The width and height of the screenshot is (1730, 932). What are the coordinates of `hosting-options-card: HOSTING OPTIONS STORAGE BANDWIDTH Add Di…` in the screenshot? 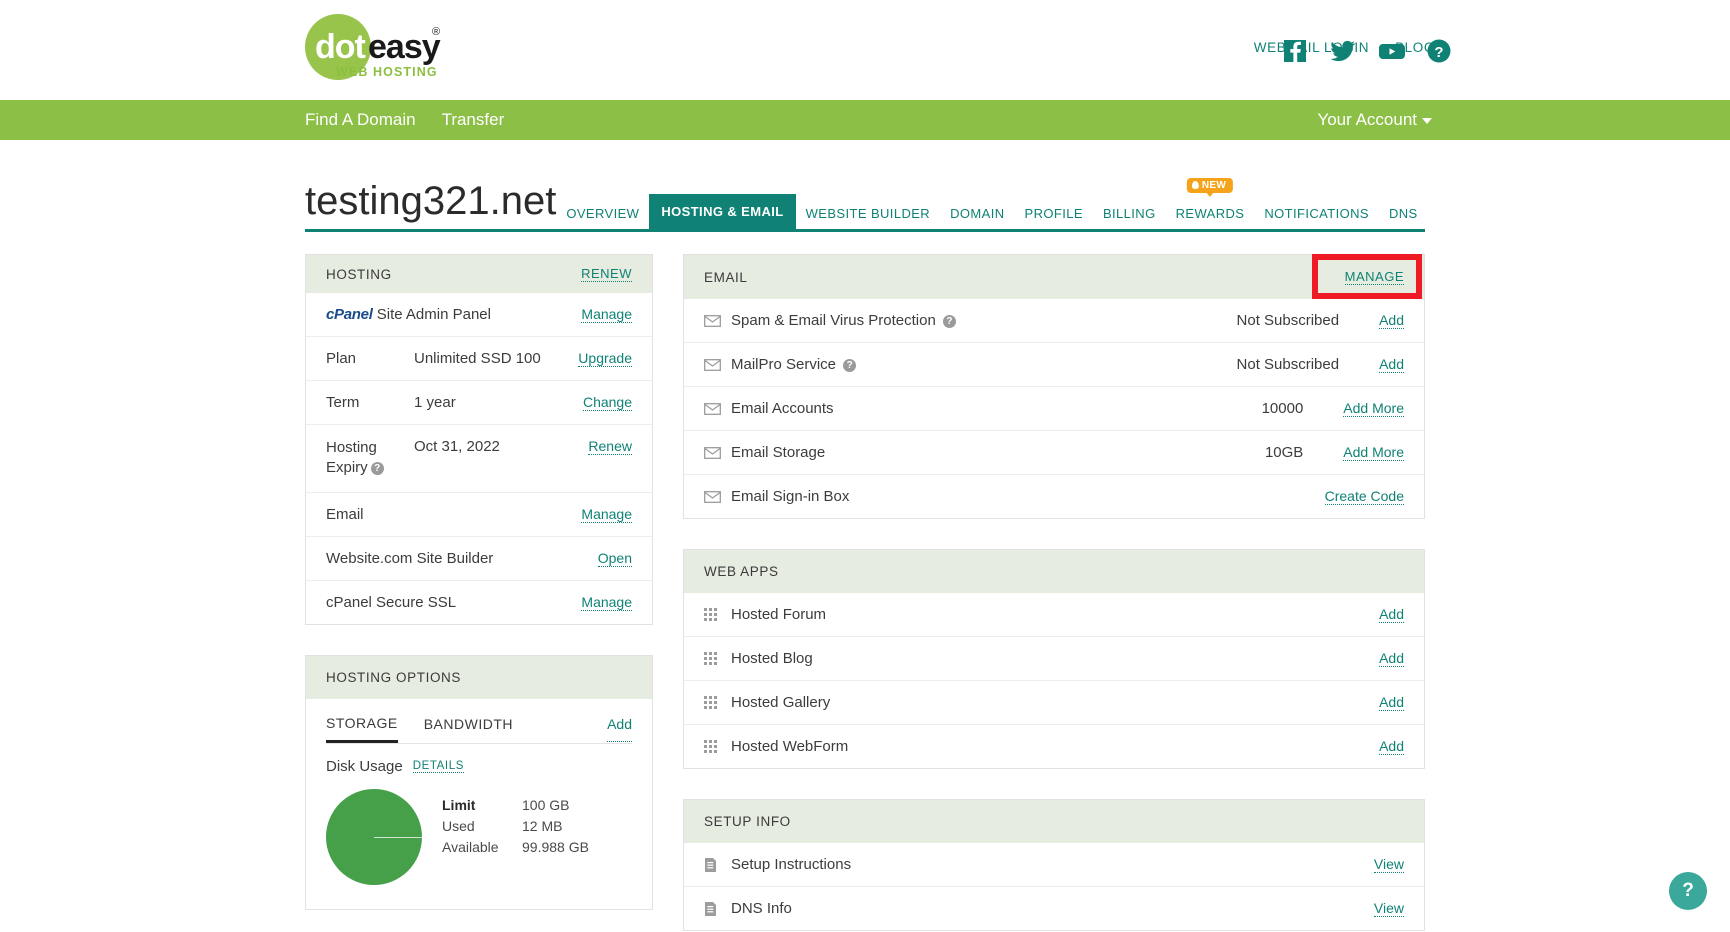 It's located at (479, 782).